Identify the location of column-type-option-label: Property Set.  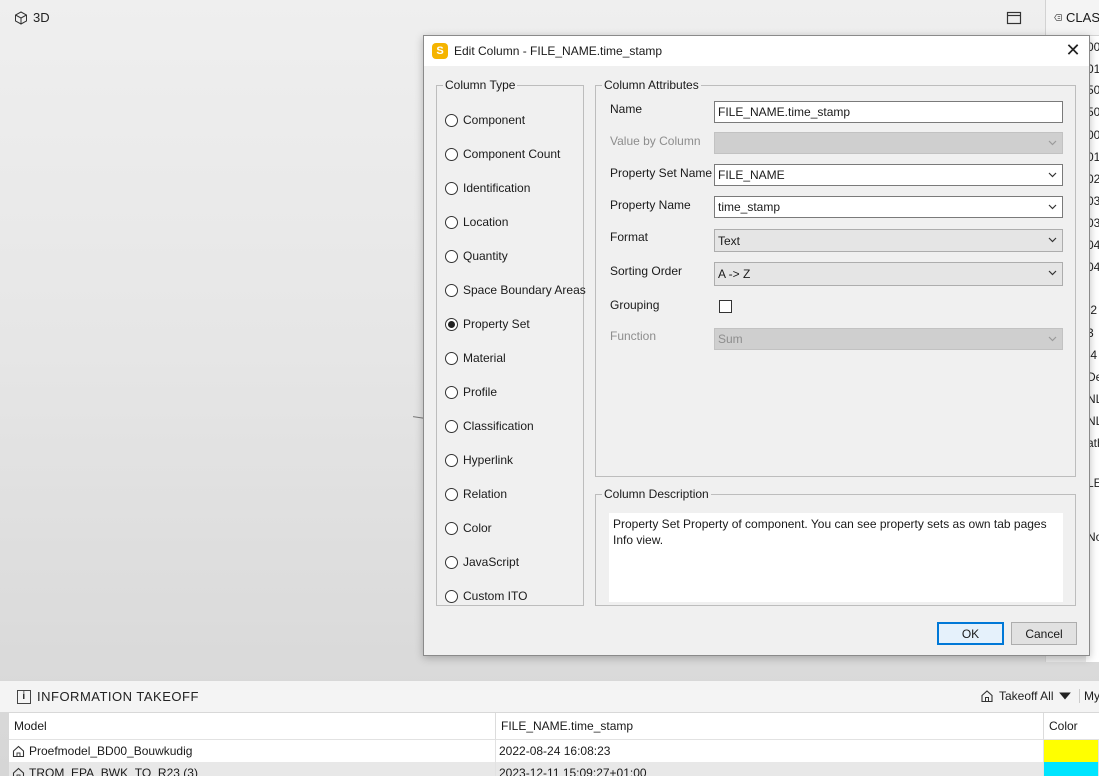
(496, 324).